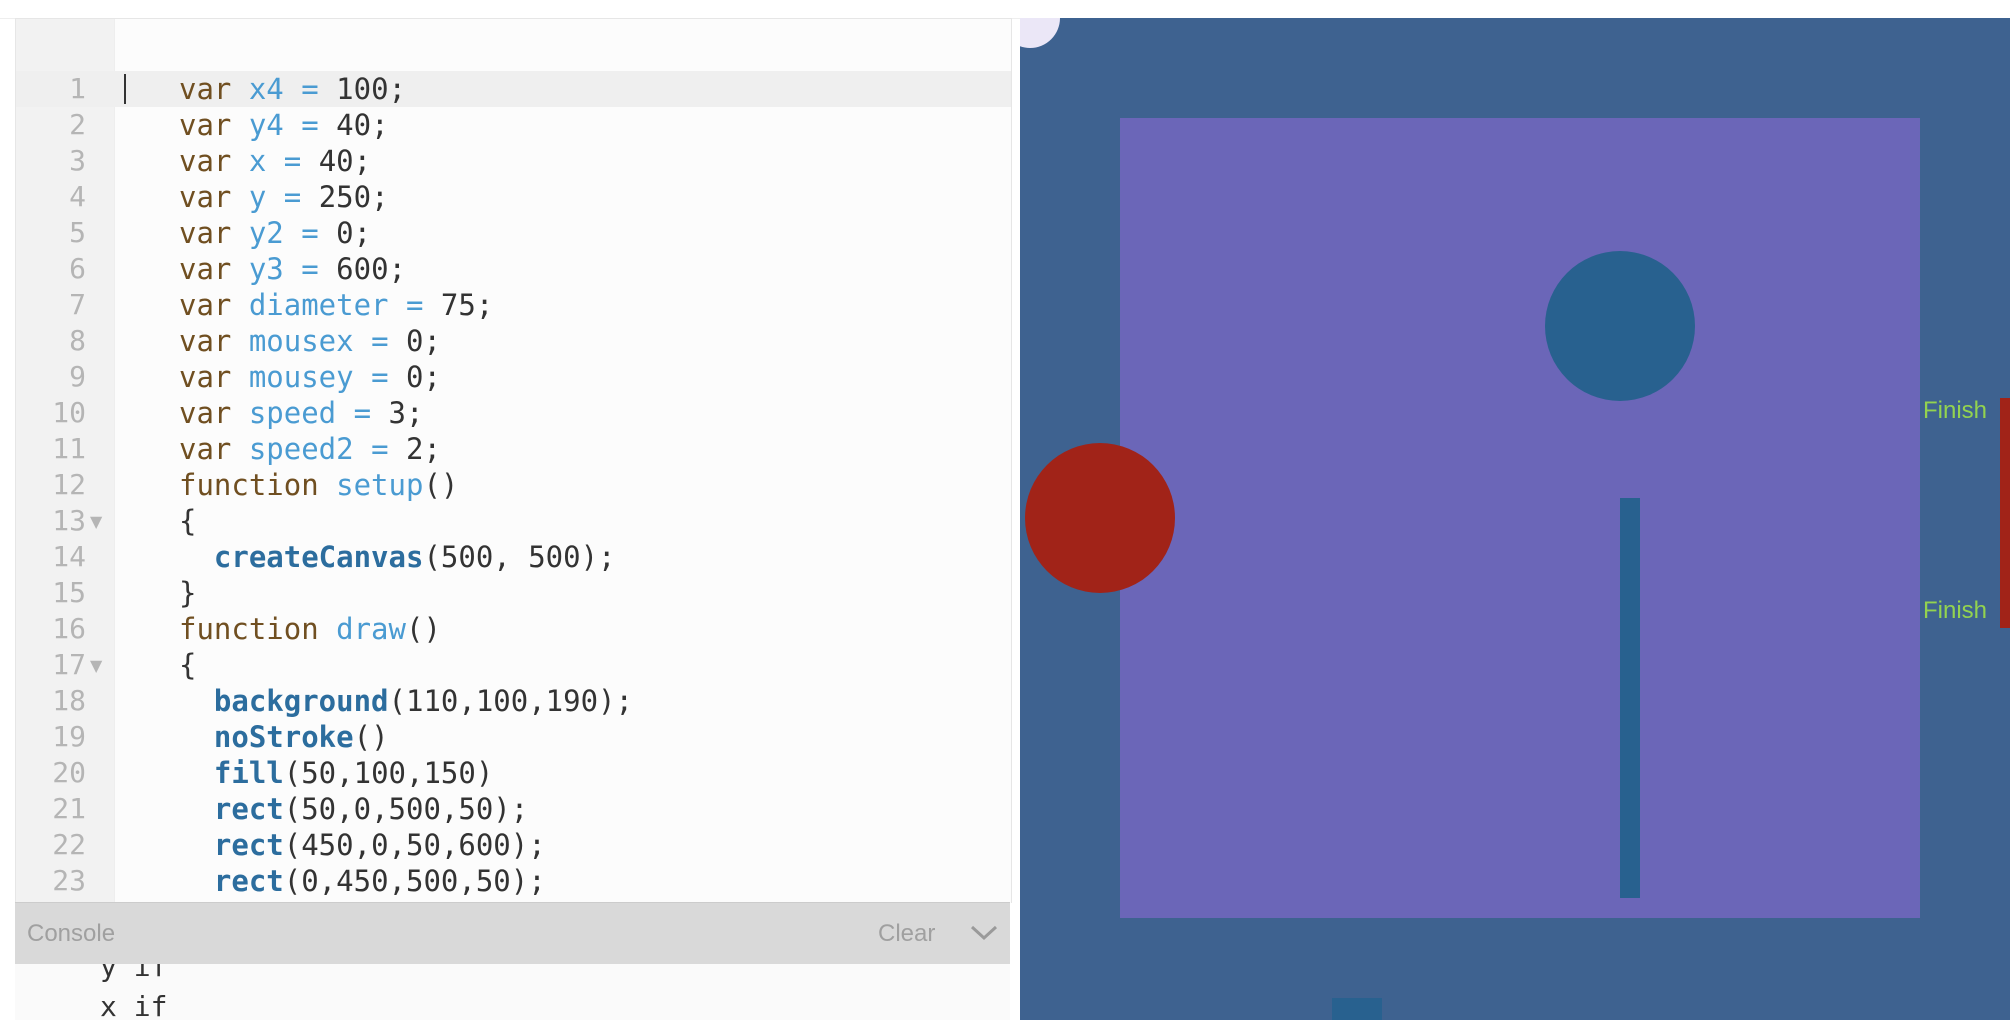 The width and height of the screenshot is (2010, 1020). What do you see at coordinates (984, 933) in the screenshot?
I see `chevron-down-icon` at bounding box center [984, 933].